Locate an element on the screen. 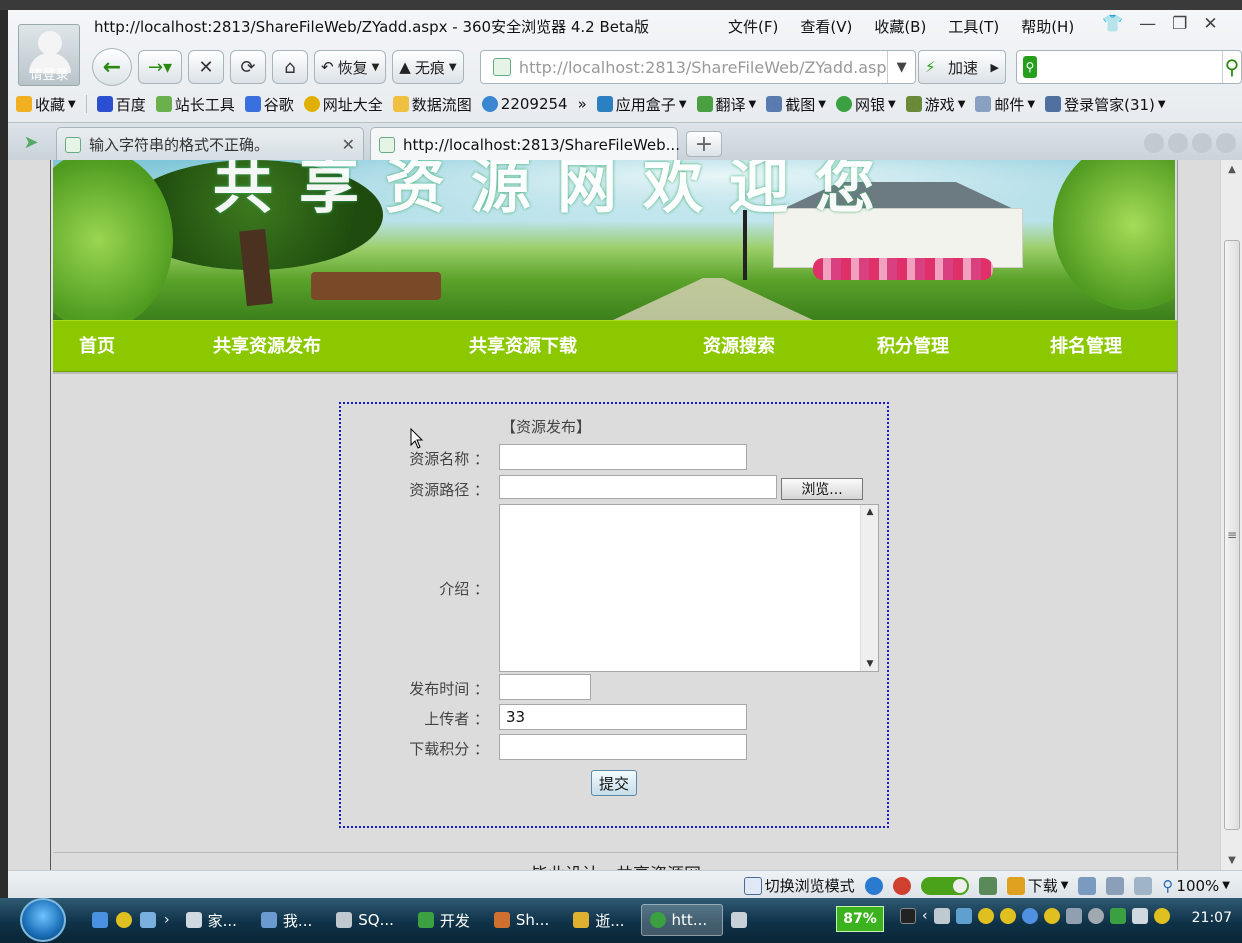 The image size is (1242, 943). zoom-control: ⚲ 100% ▼ is located at coordinates (1196, 886).